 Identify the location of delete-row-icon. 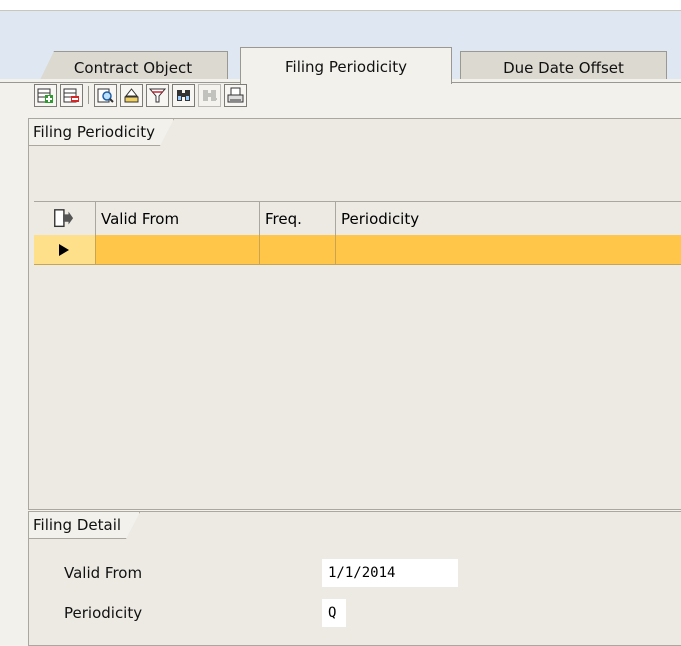
(71, 95).